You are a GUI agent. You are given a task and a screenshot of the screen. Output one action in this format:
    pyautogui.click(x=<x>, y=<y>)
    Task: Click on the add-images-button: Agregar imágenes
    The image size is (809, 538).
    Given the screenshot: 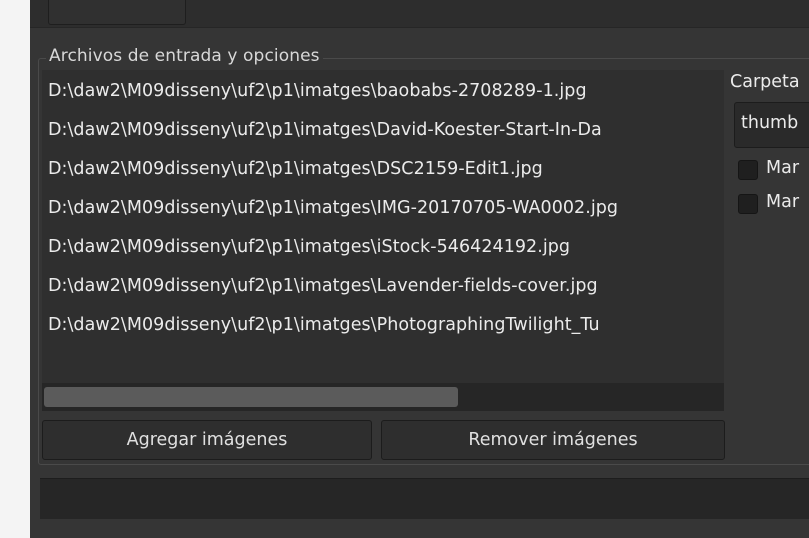 What is the action you would take?
    pyautogui.click(x=207, y=440)
    